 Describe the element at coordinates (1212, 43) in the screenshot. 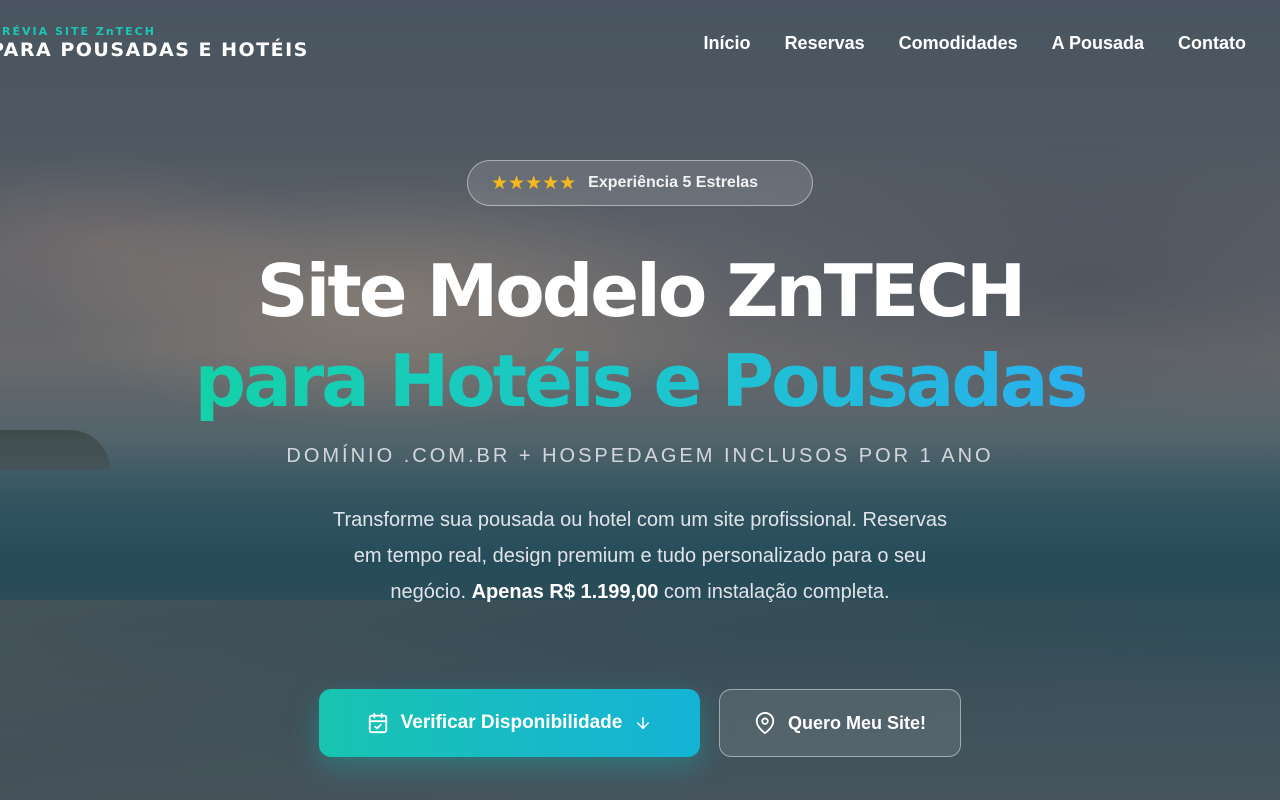

I see `nav-item-contato: Contato` at that location.